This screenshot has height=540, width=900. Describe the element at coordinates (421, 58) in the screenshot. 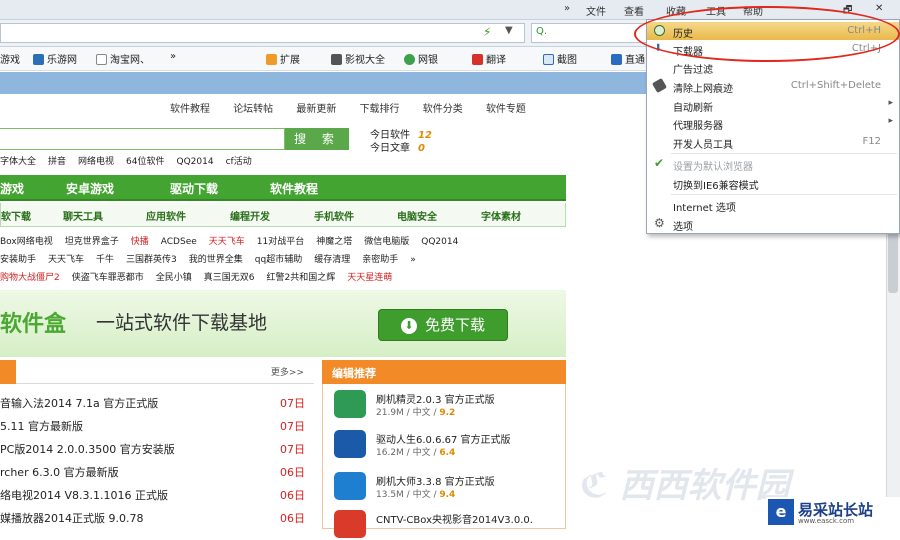

I see `bookmark-bank: 网银` at that location.